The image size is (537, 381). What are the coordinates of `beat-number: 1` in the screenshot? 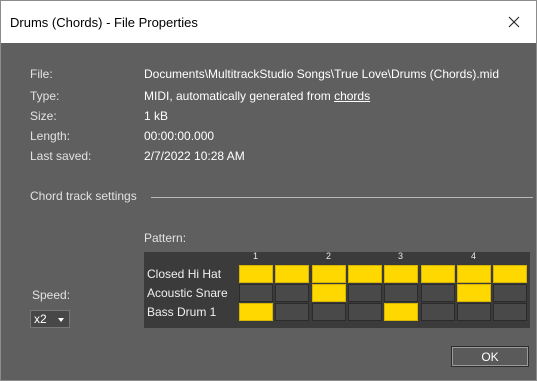 It's located at (256, 256).